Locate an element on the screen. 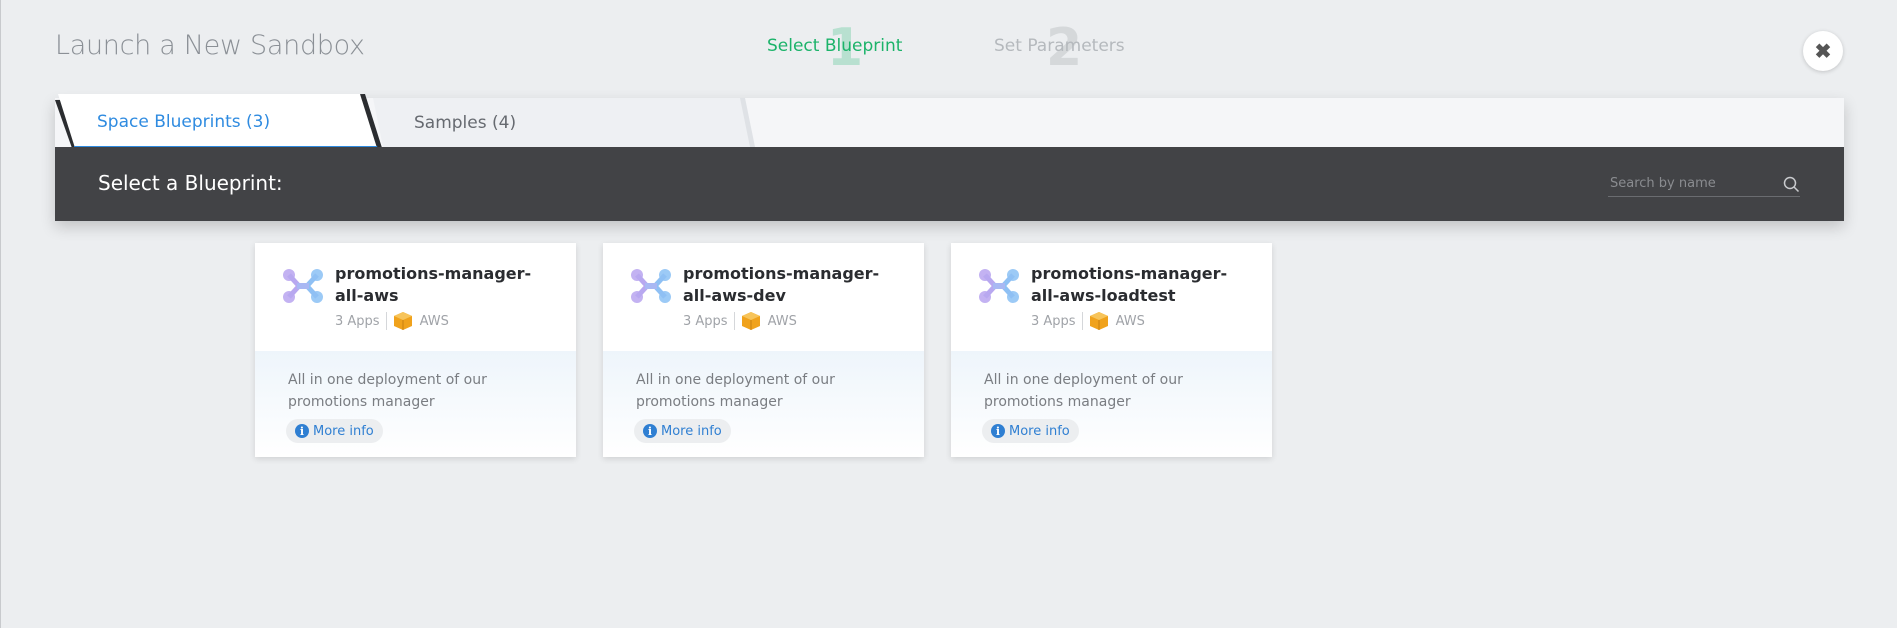  blueprint-name: promotions-manager-all-aws-dev is located at coordinates (781, 284).